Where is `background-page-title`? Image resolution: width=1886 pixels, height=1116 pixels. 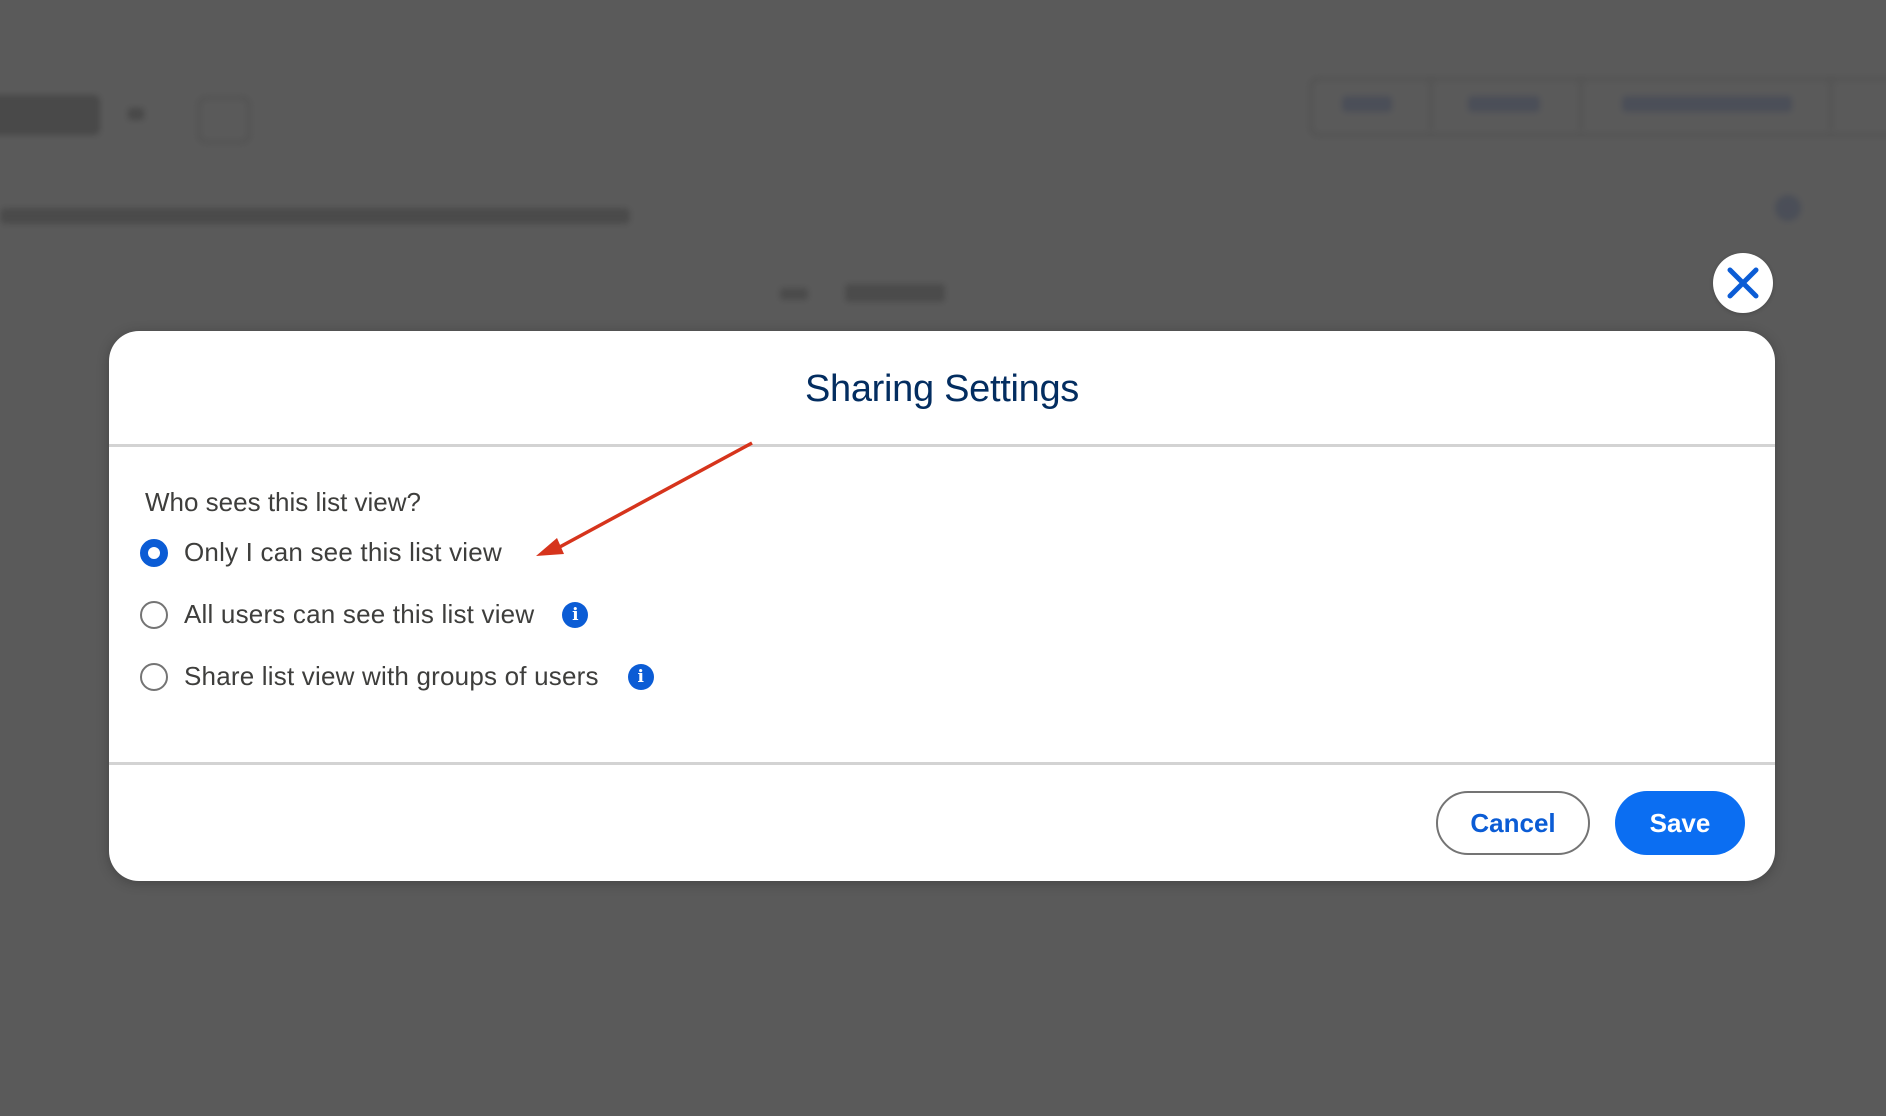 background-page-title is located at coordinates (50, 115).